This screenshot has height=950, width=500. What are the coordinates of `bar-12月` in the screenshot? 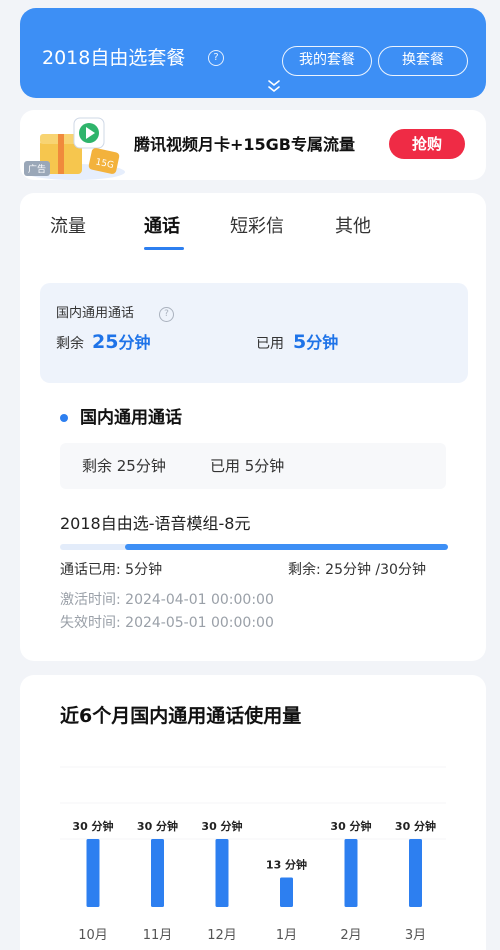 It's located at (222, 873).